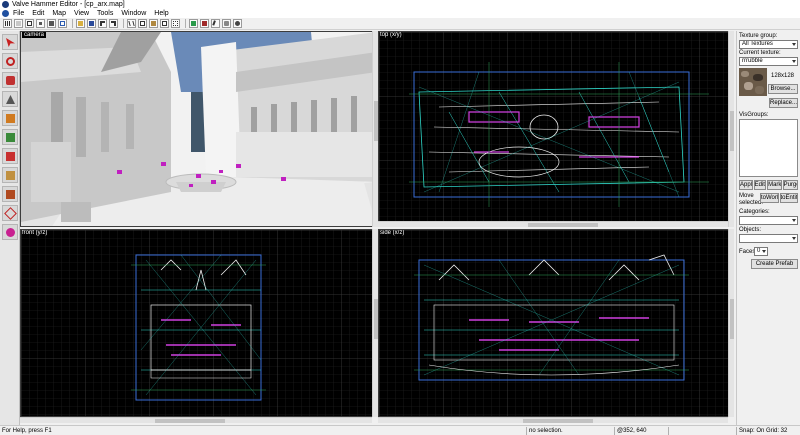 The height and width of the screenshot is (435, 800). I want to click on current-texture-label: Current texture:, so click(760, 53).